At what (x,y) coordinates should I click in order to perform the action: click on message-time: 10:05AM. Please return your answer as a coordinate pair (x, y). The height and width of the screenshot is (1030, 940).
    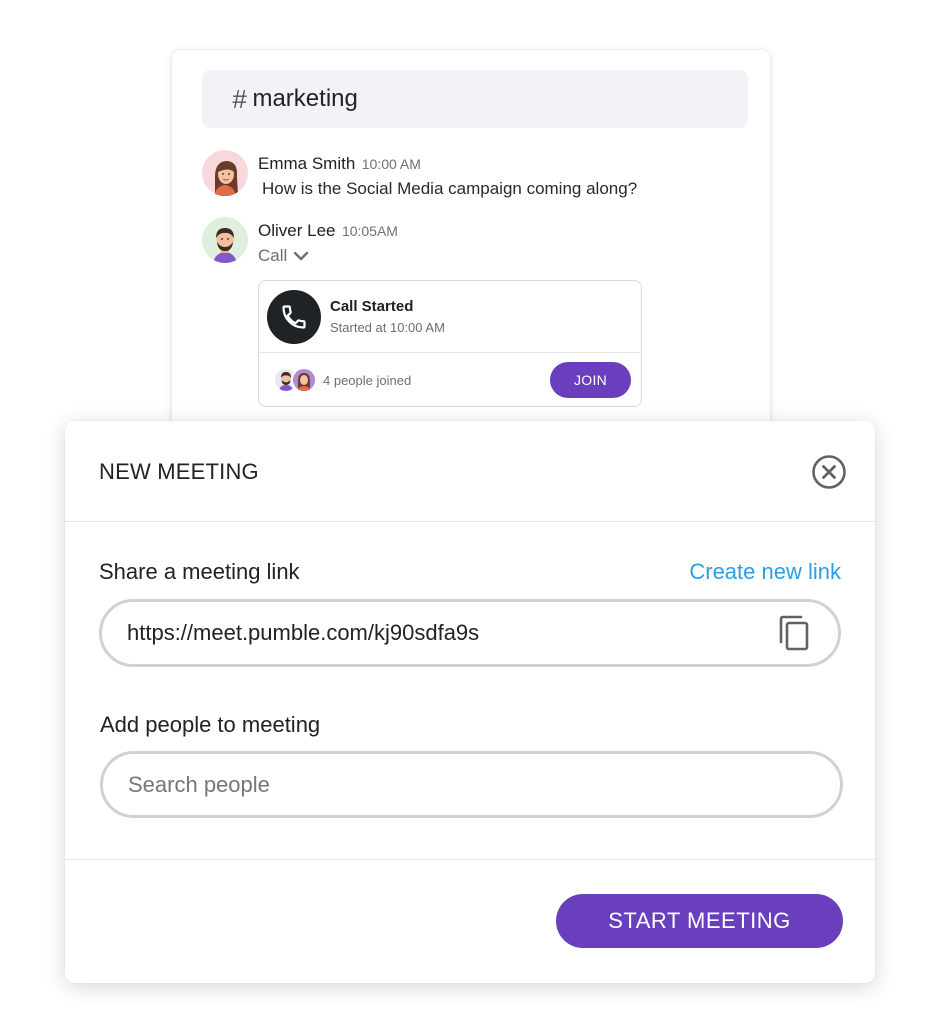
    Looking at the image, I should click on (369, 231).